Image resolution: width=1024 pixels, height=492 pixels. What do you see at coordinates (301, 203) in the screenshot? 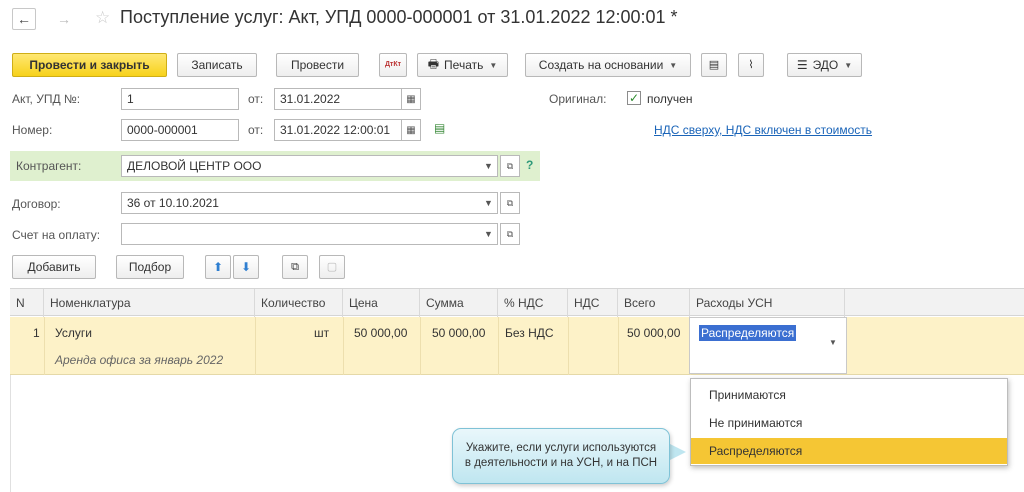
I see `contract-input: 36 от 10.10.2021` at bounding box center [301, 203].